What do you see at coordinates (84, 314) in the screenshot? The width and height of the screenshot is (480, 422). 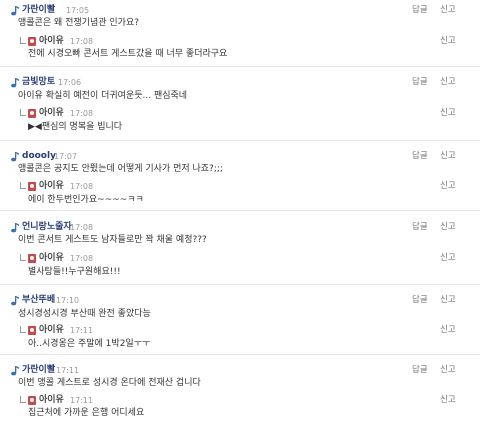 I see `comment-text: 성시경성시경 부산때 완전 좋았다능` at bounding box center [84, 314].